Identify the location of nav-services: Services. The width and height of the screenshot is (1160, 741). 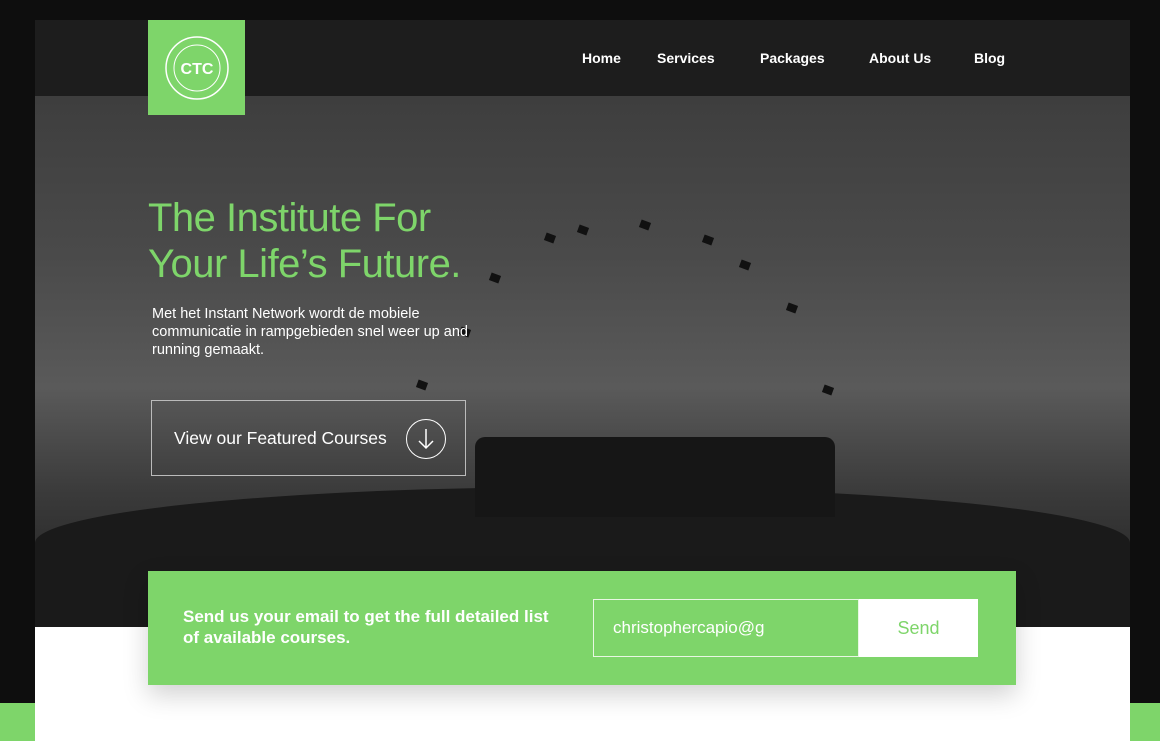
(686, 58).